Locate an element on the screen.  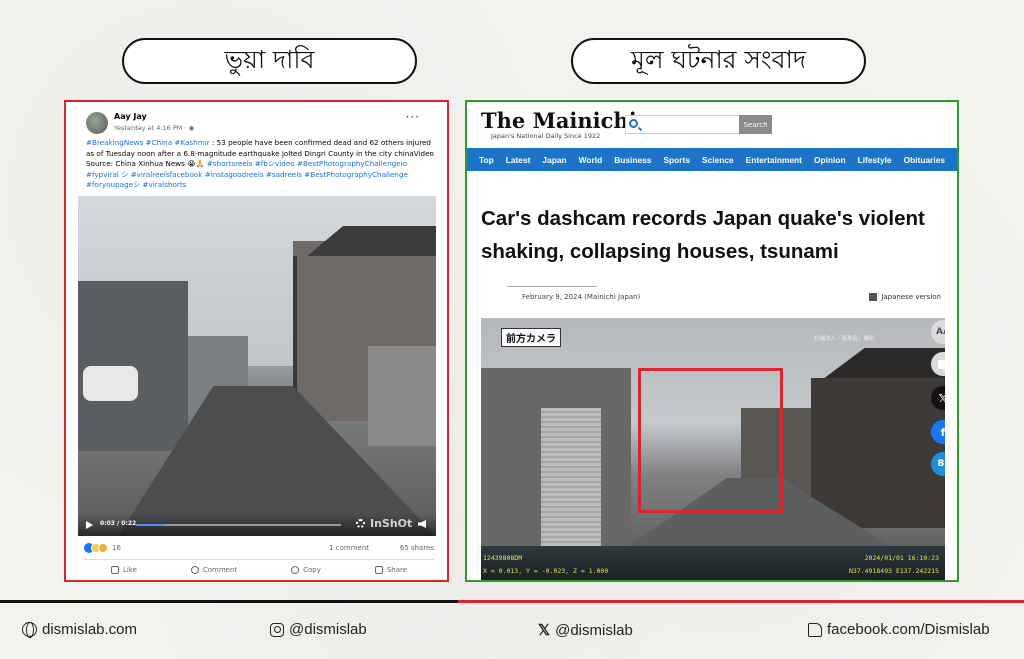
highlight-box is located at coordinates (710, 440).